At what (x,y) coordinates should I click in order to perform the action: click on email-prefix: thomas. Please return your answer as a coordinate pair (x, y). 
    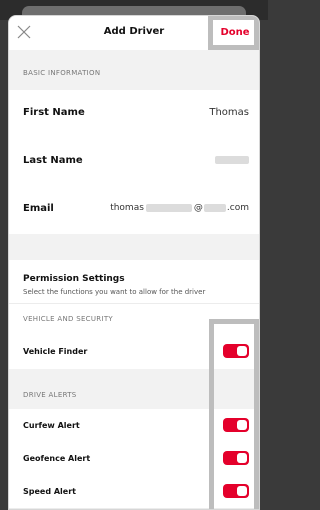
    Looking at the image, I should click on (127, 208).